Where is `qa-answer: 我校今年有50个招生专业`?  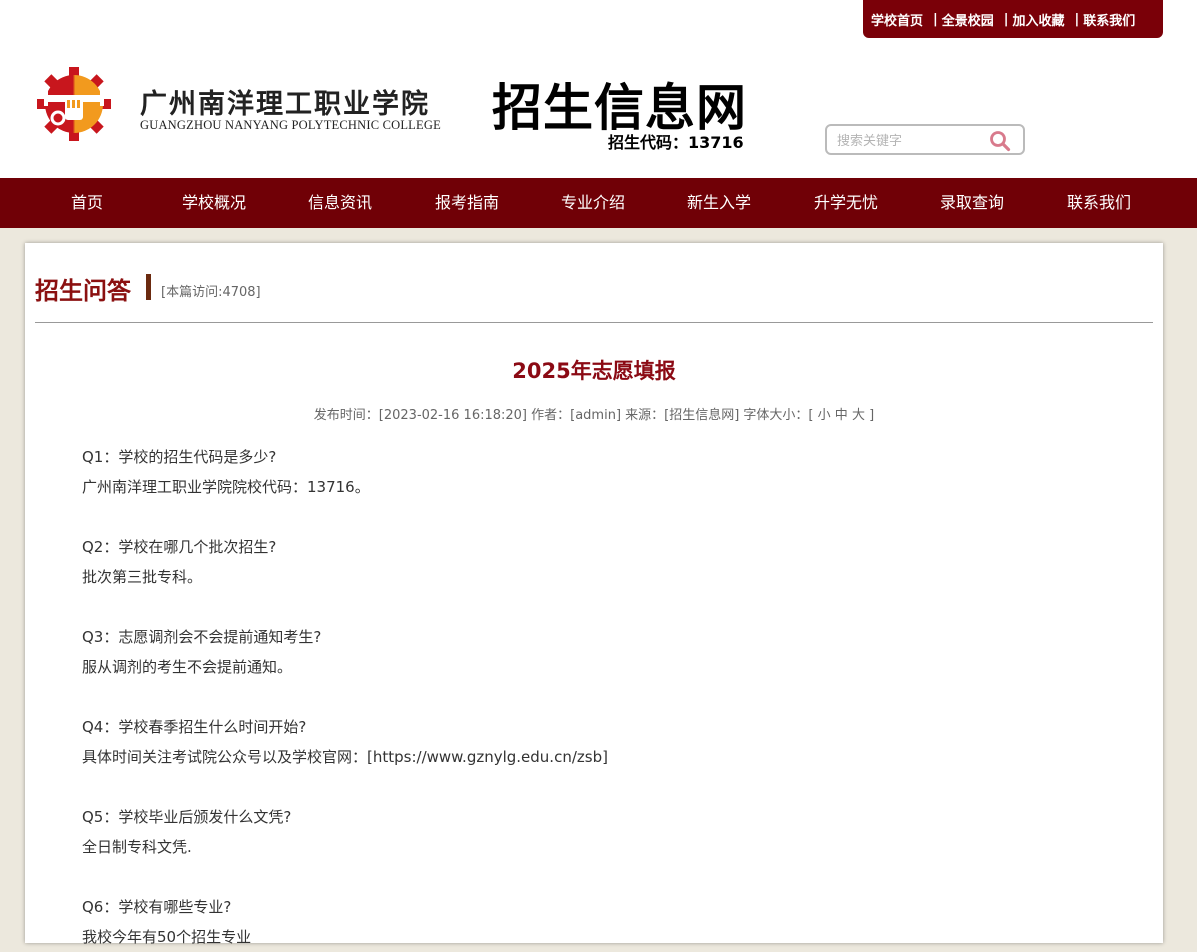 qa-answer: 我校今年有50个招生专业 is located at coordinates (167, 937).